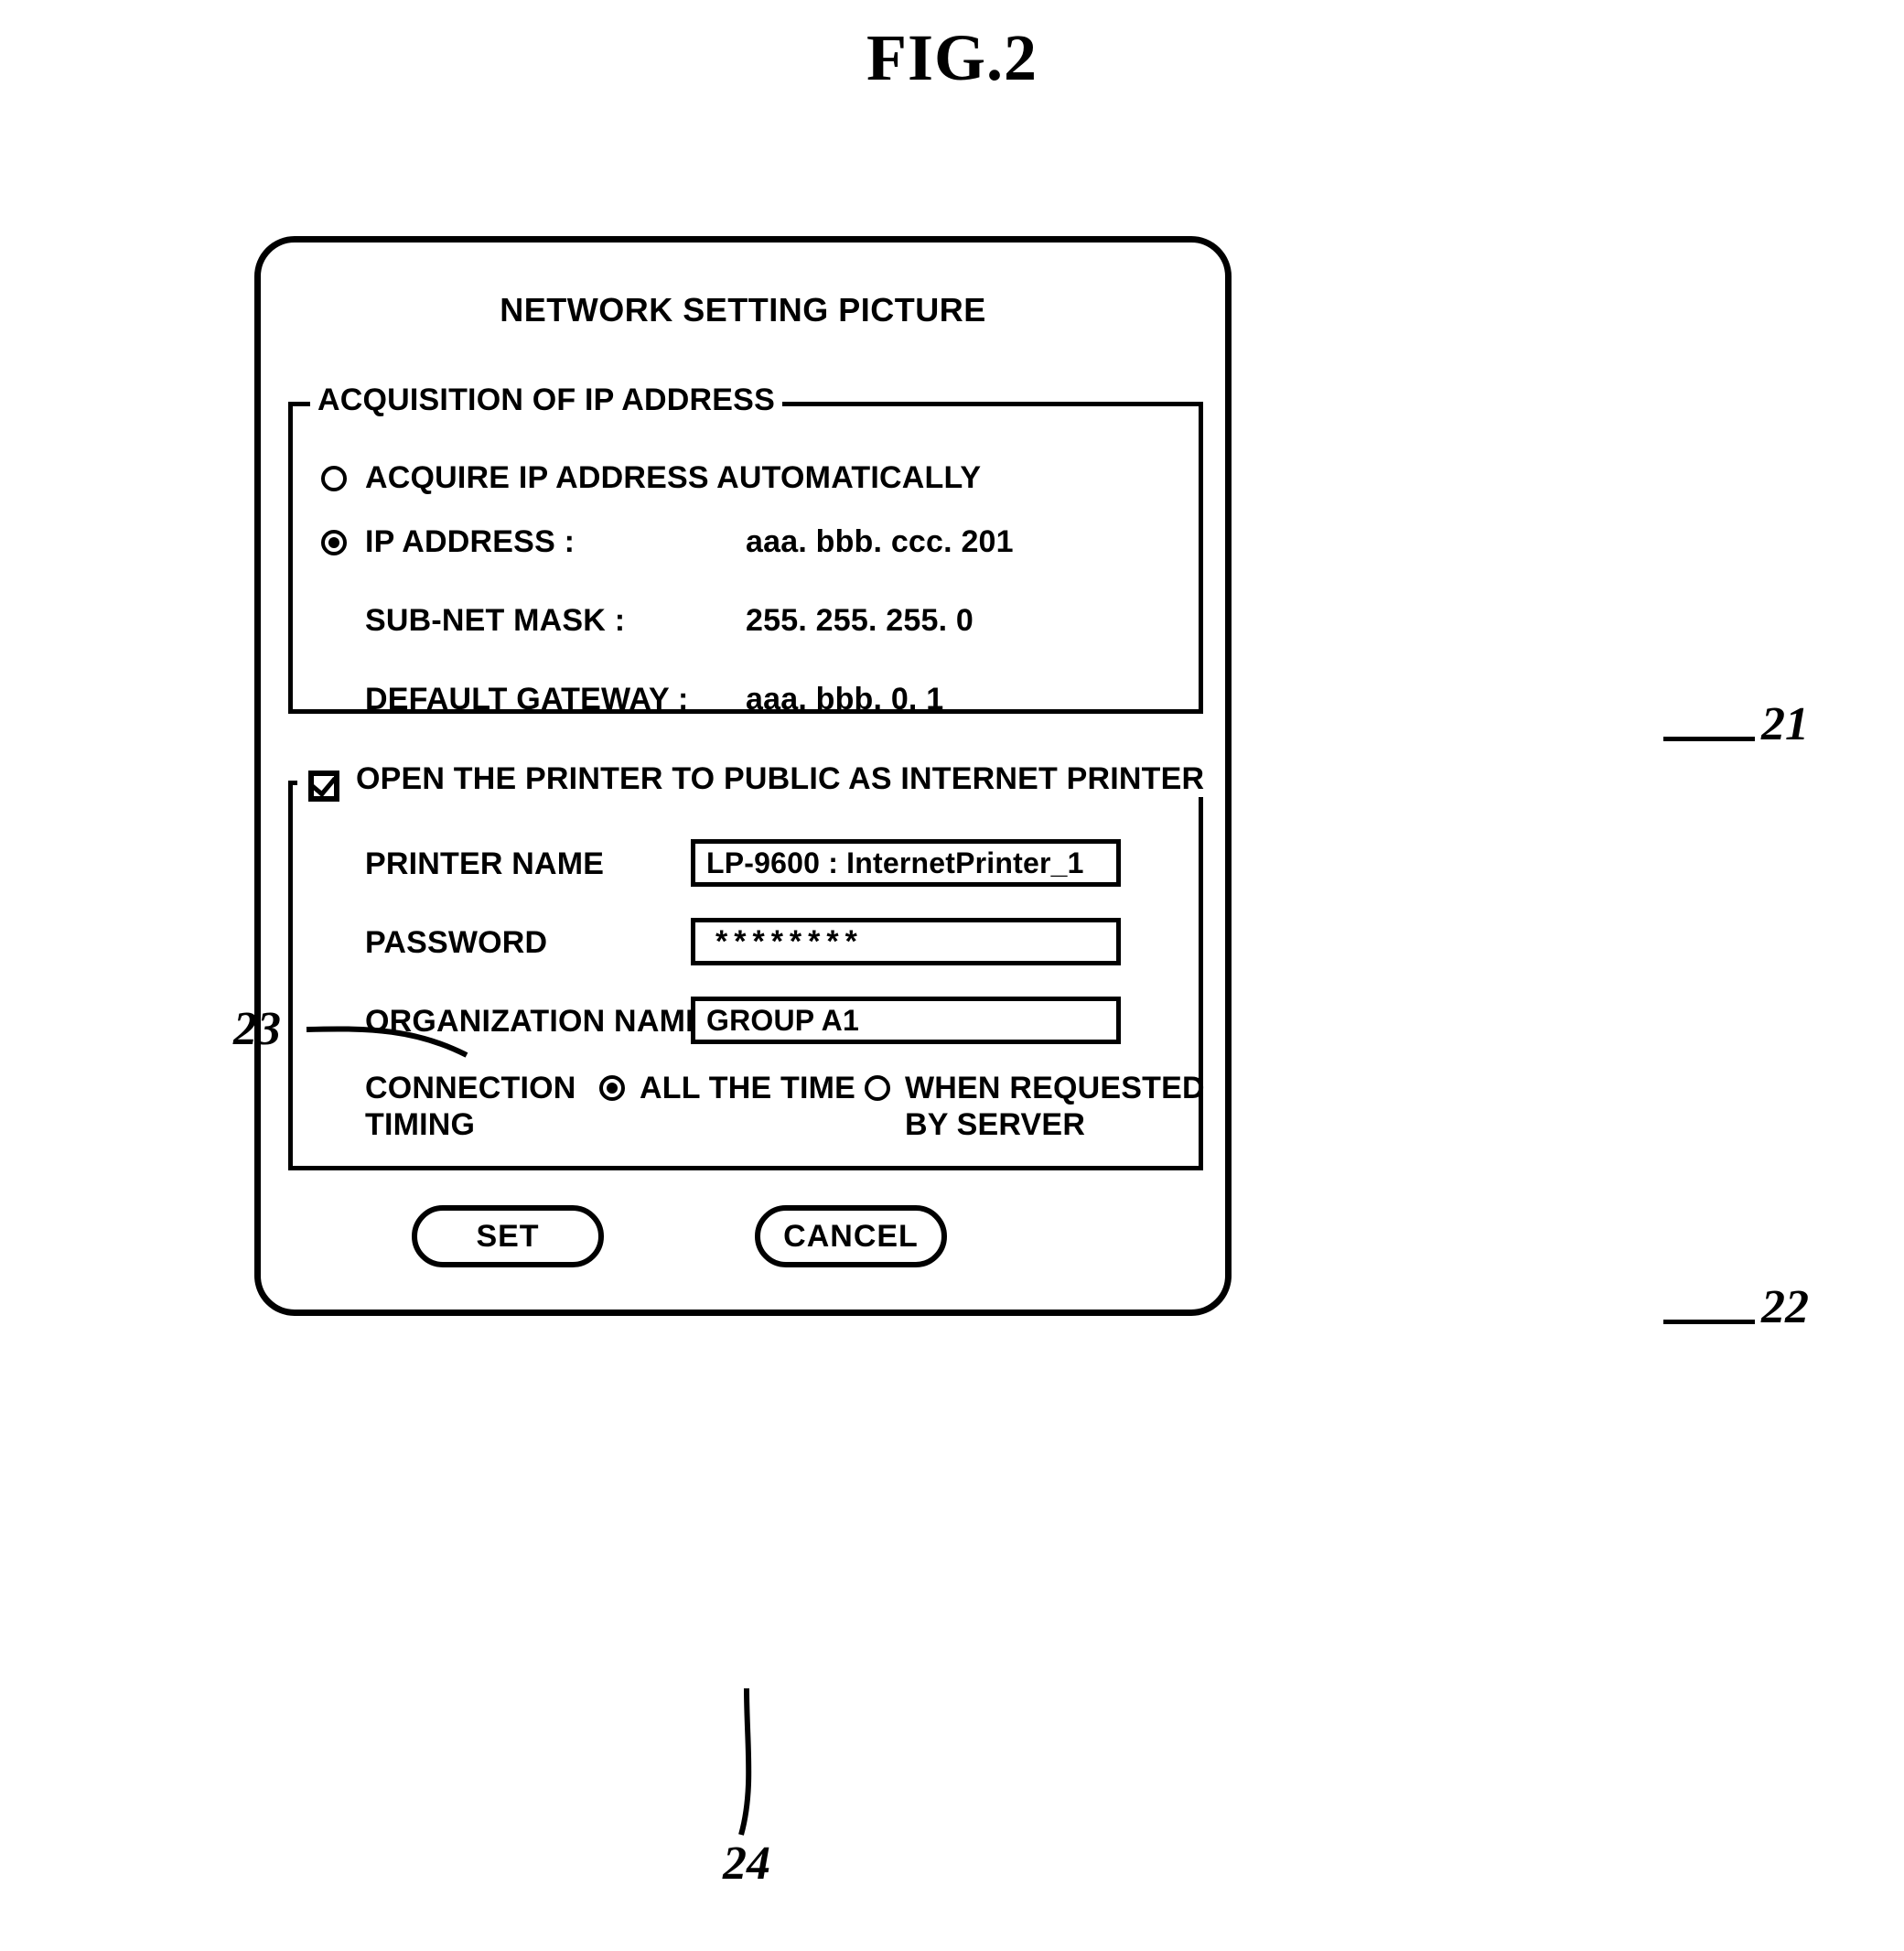  What do you see at coordinates (334, 479) in the screenshot?
I see `radio-acquire-automatically` at bounding box center [334, 479].